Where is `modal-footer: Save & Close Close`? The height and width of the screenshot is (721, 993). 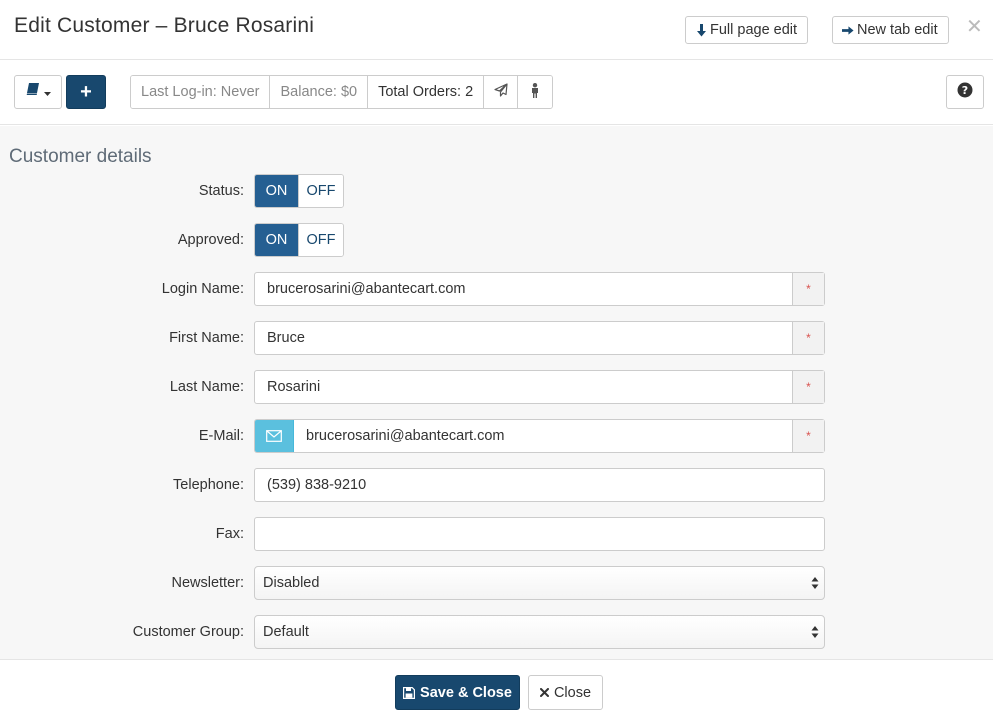 modal-footer: Save & Close Close is located at coordinates (496, 690).